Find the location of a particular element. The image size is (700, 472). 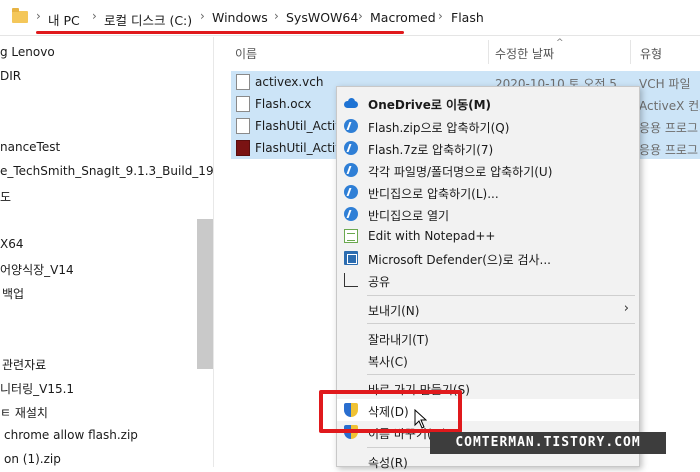

menu-item-notepad: Edit with Notepad++ is located at coordinates (488, 236).